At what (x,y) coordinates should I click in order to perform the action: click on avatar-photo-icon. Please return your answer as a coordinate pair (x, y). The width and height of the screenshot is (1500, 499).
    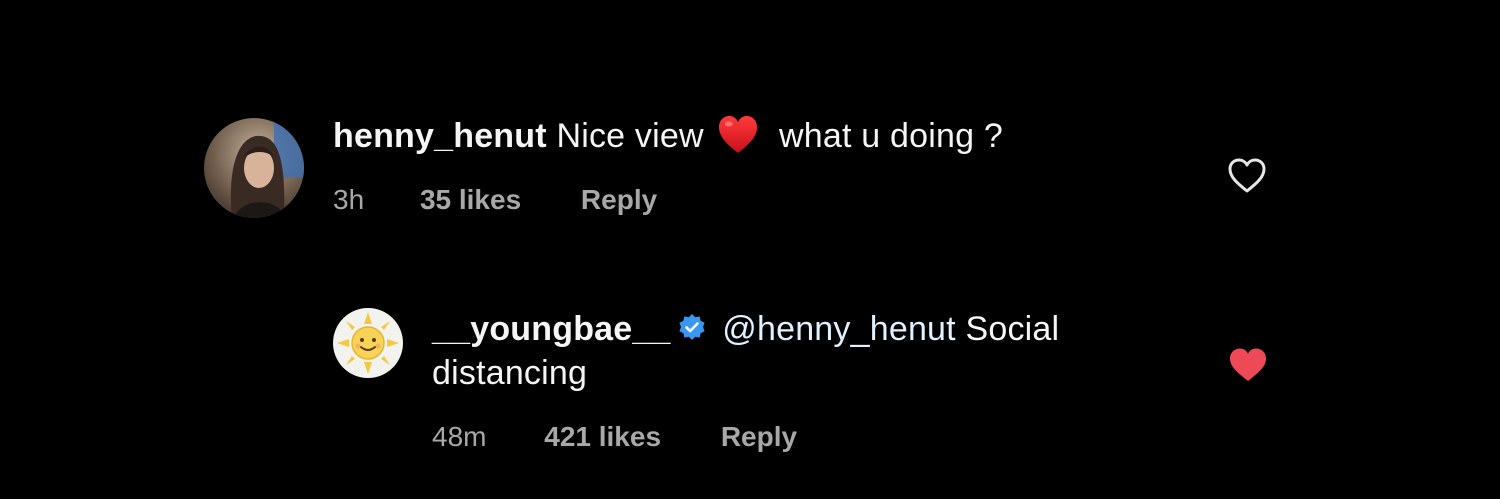
    Looking at the image, I should click on (254, 168).